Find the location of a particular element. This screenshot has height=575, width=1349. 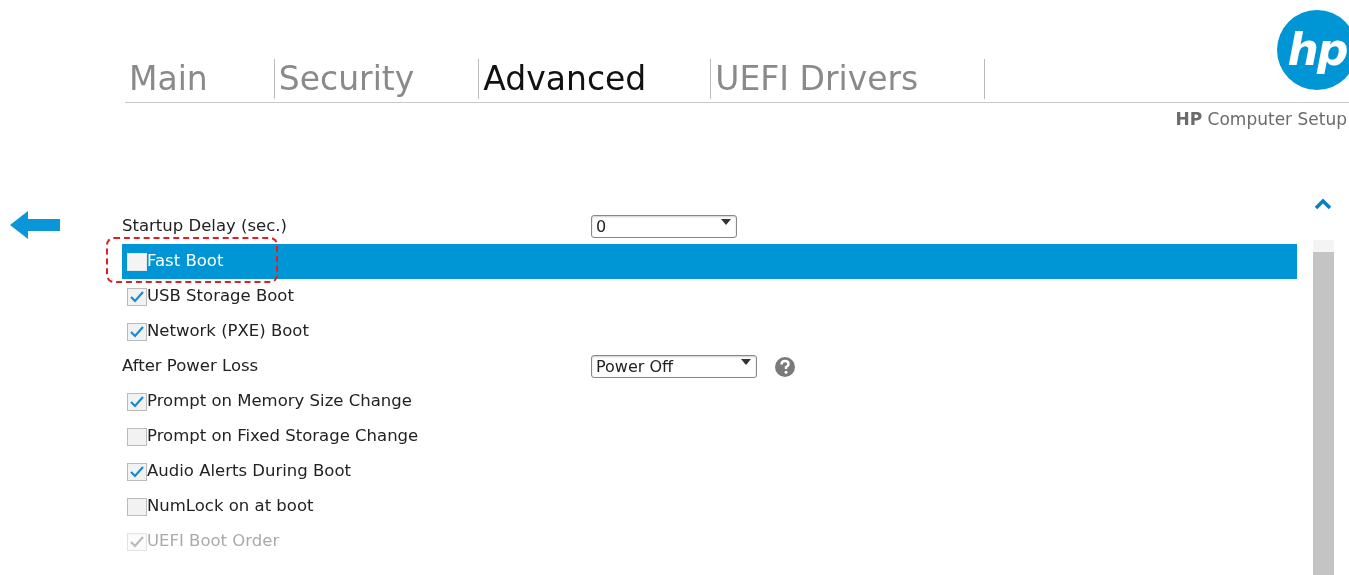

checkbox-label: Fast Boot is located at coordinates (185, 261).